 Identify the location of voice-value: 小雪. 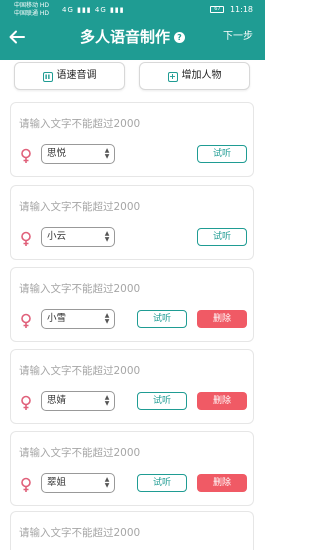
(57, 318).